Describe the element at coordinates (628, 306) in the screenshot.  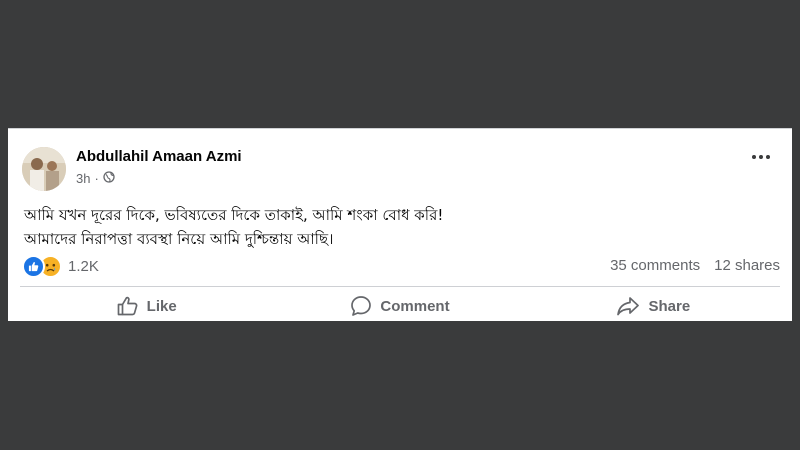
I see `share-icon` at that location.